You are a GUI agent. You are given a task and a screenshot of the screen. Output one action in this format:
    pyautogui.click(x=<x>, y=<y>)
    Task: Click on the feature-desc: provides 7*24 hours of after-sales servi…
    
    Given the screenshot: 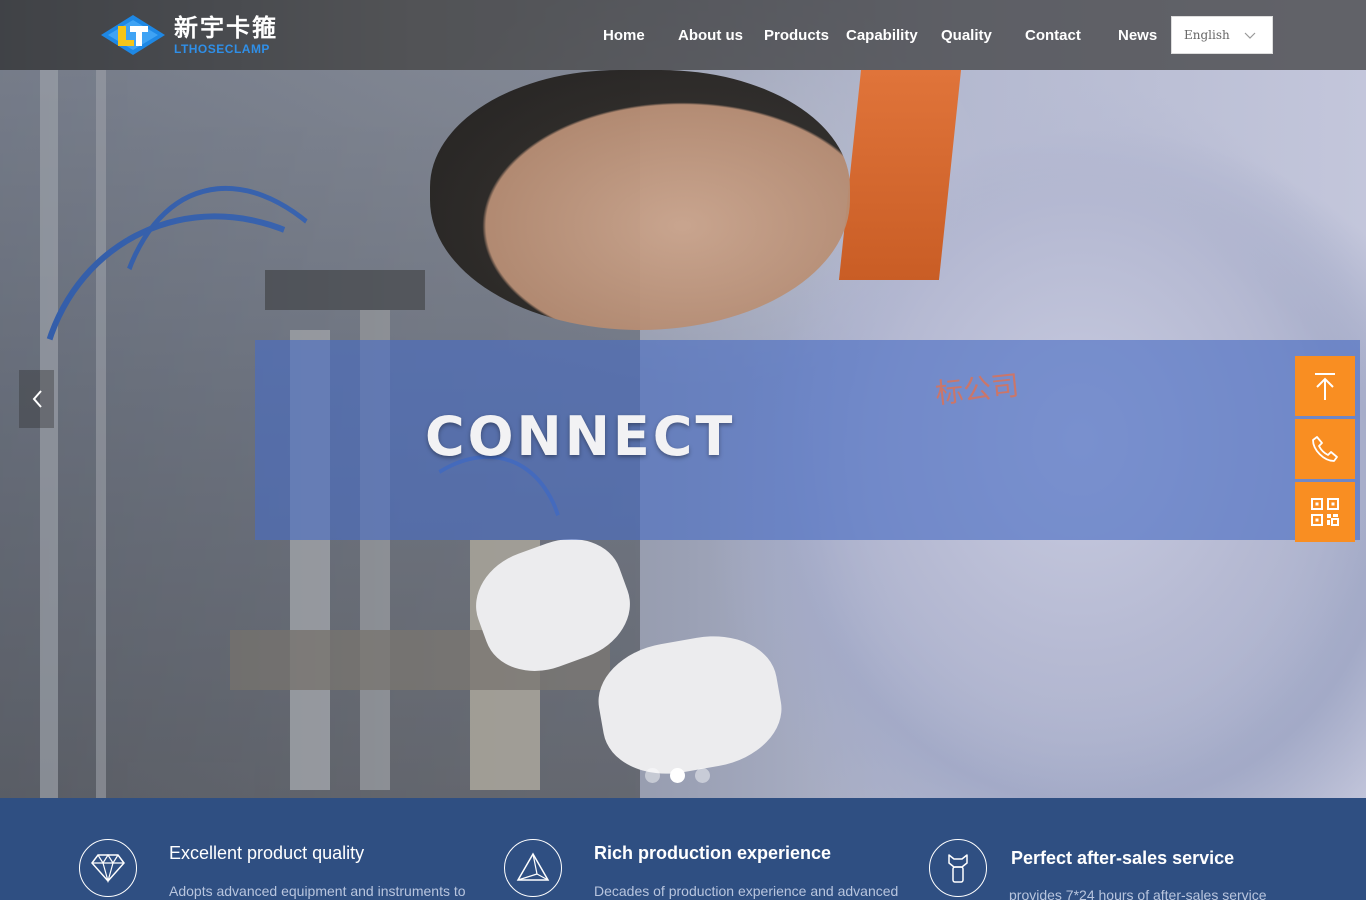 What is the action you would take?
    pyautogui.click(x=1138, y=893)
    